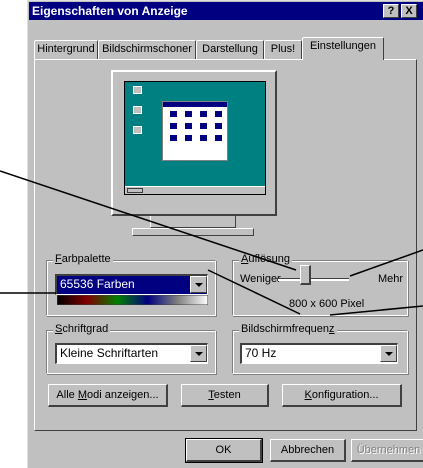 The width and height of the screenshot is (423, 468). What do you see at coordinates (387, 450) in the screenshot?
I see `apply-button: Übernehmen` at bounding box center [387, 450].